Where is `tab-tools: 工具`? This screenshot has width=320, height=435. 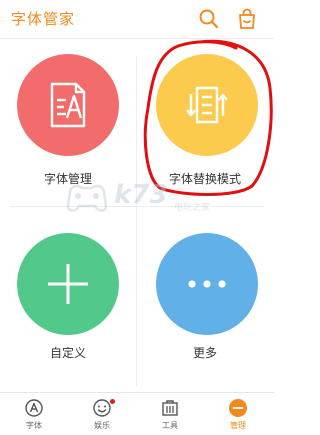
tab-tools: 工具 is located at coordinates (170, 414).